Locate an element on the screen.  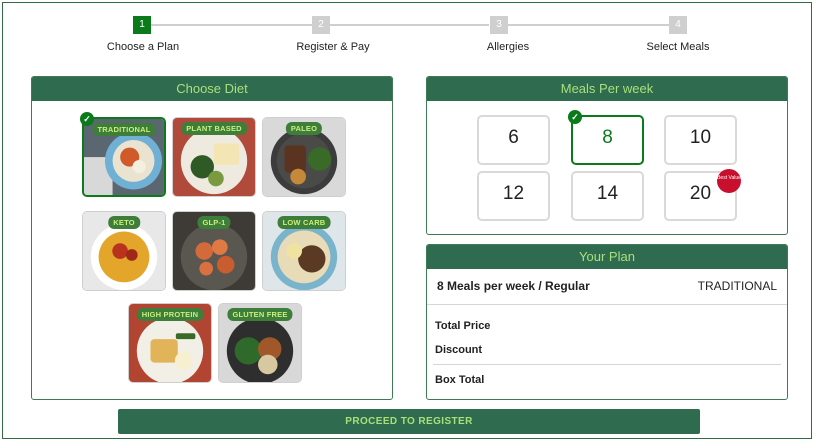
diet-option-high-protein: HIGH PROTEIN is located at coordinates (170, 343).